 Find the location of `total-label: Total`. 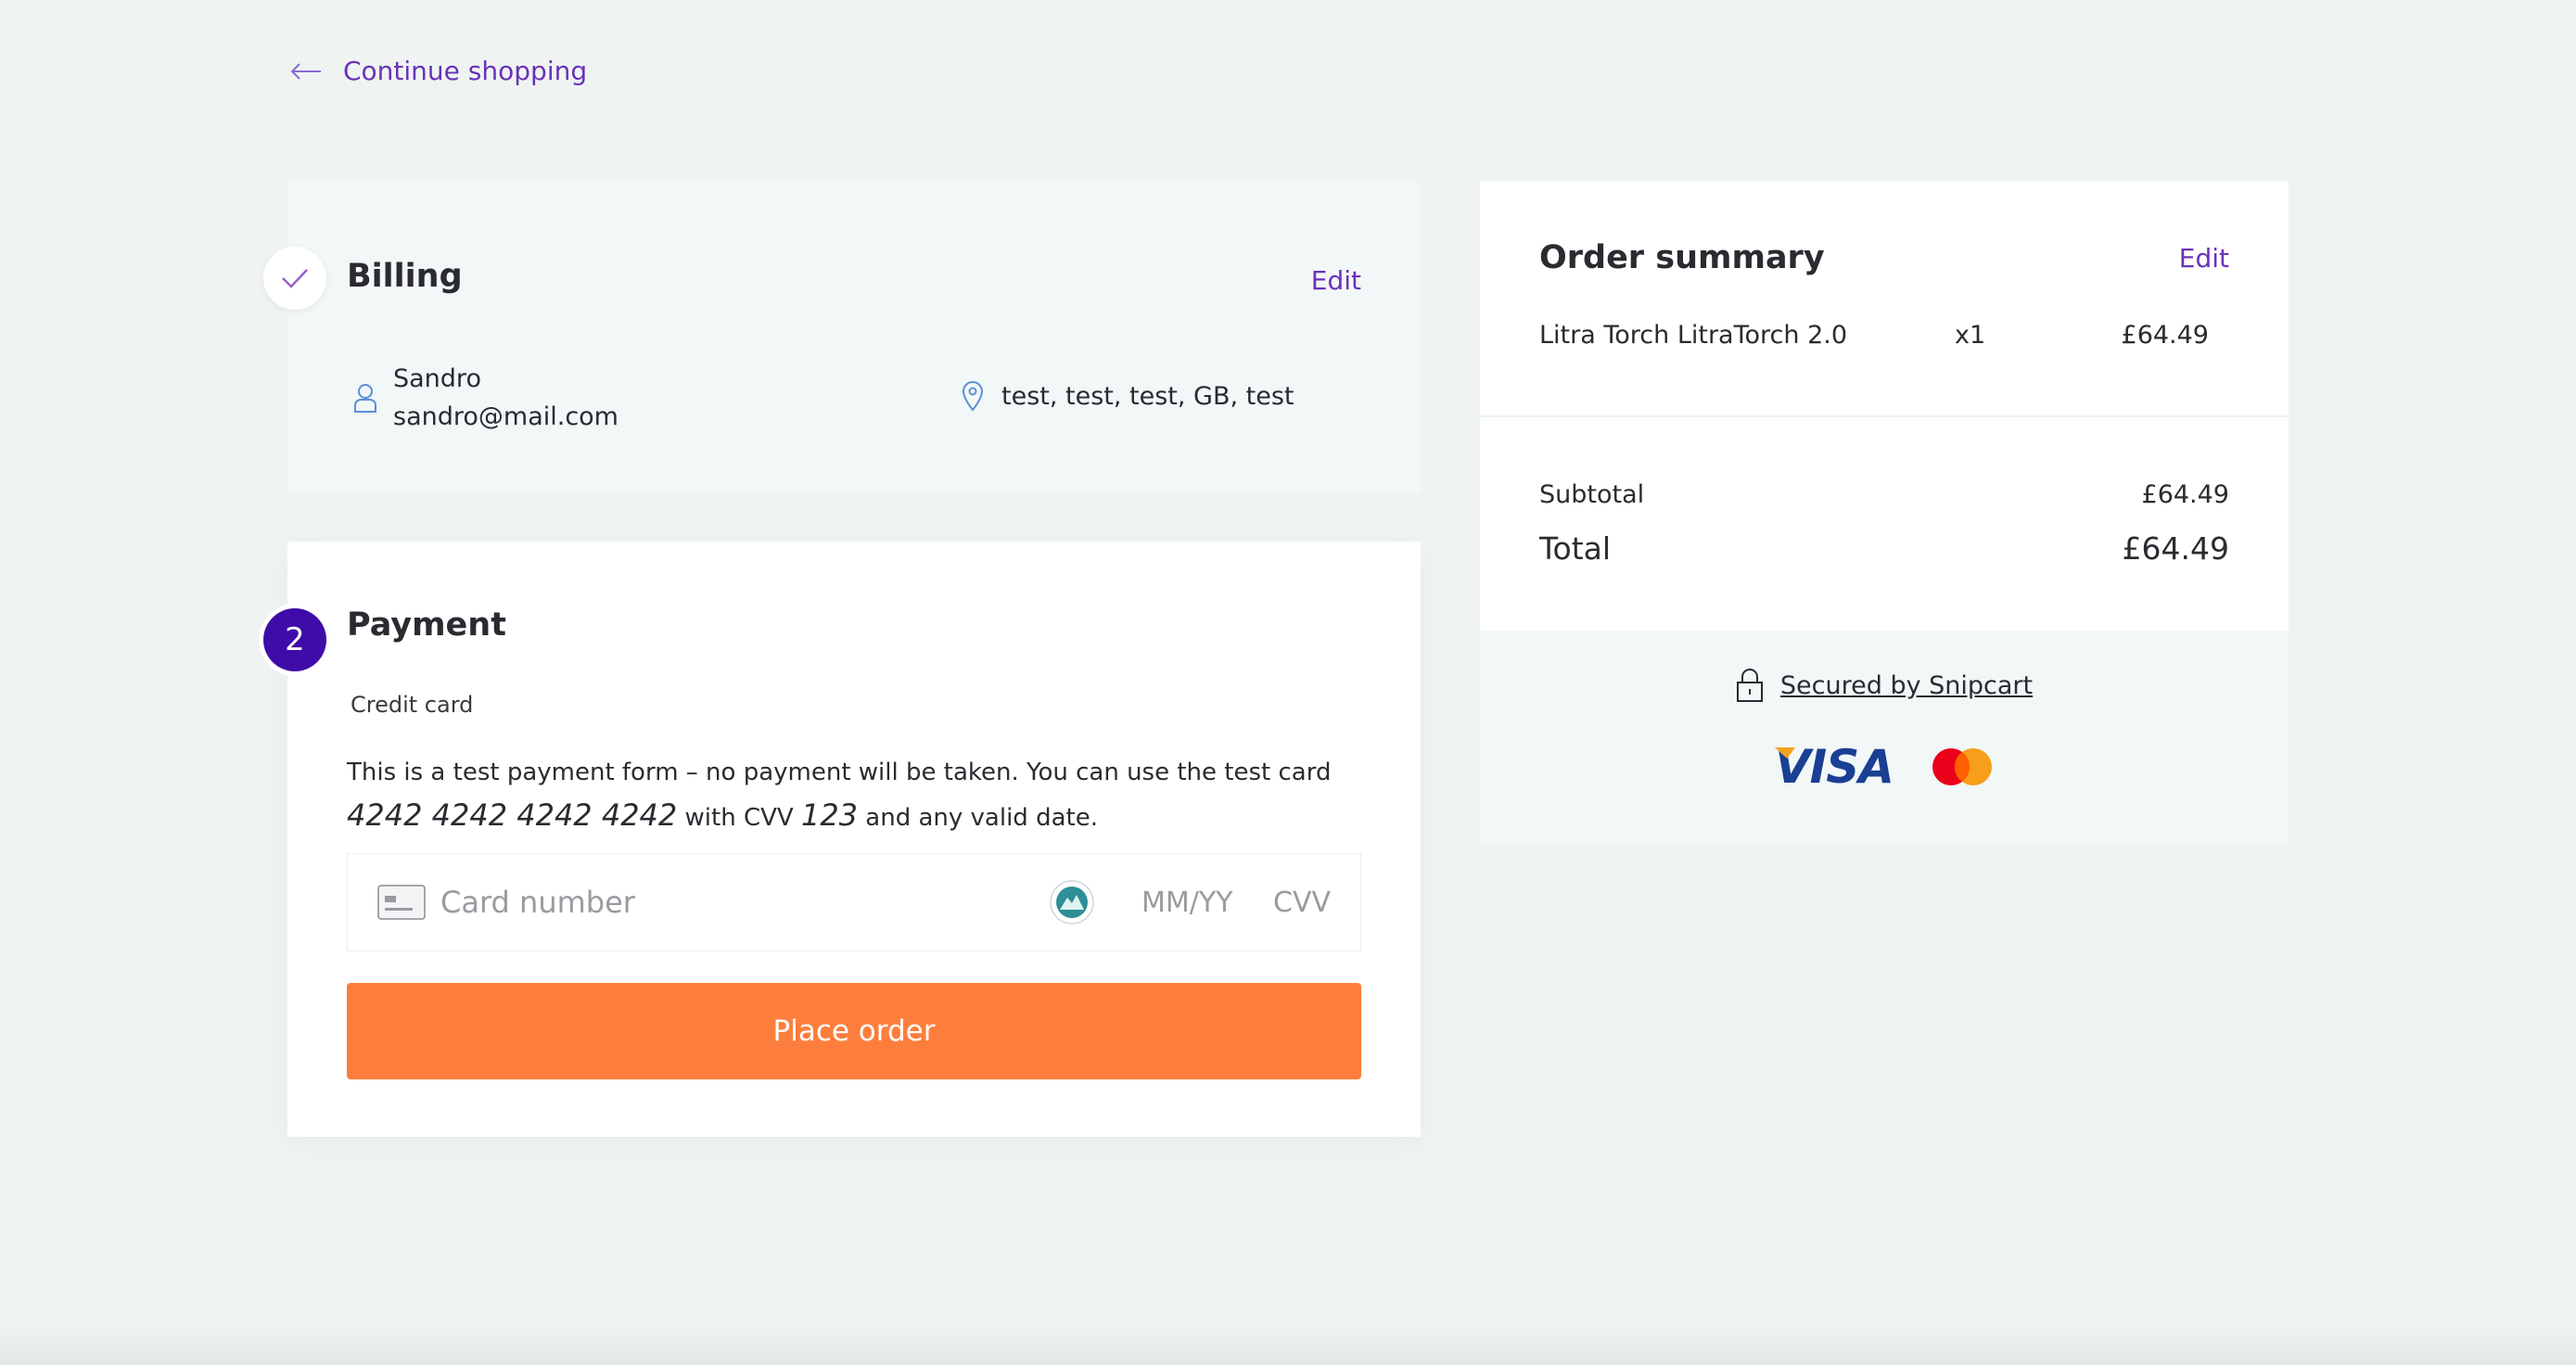

total-label: Total is located at coordinates (1575, 548).